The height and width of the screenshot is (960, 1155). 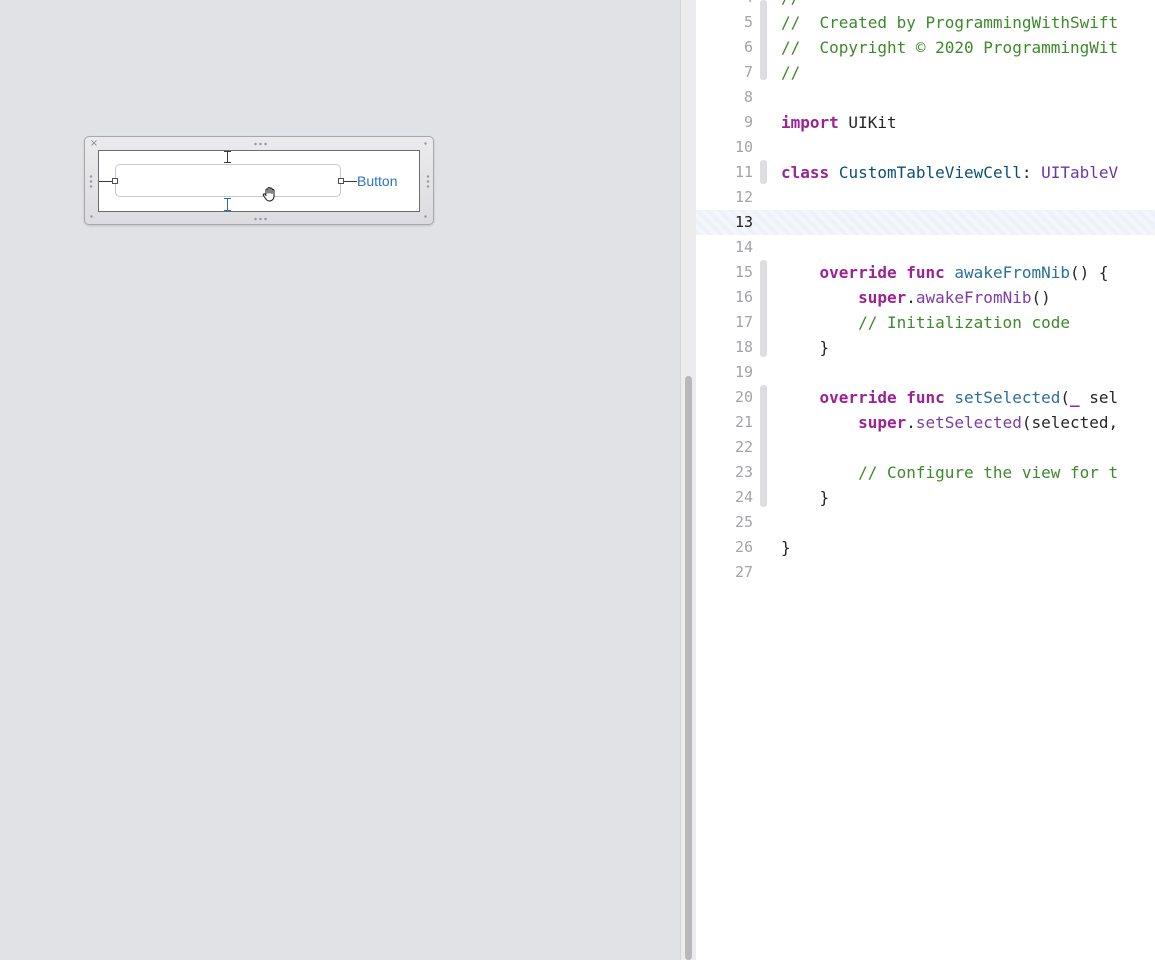 What do you see at coordinates (925, 347) in the screenshot?
I see `code-line: 18 }` at bounding box center [925, 347].